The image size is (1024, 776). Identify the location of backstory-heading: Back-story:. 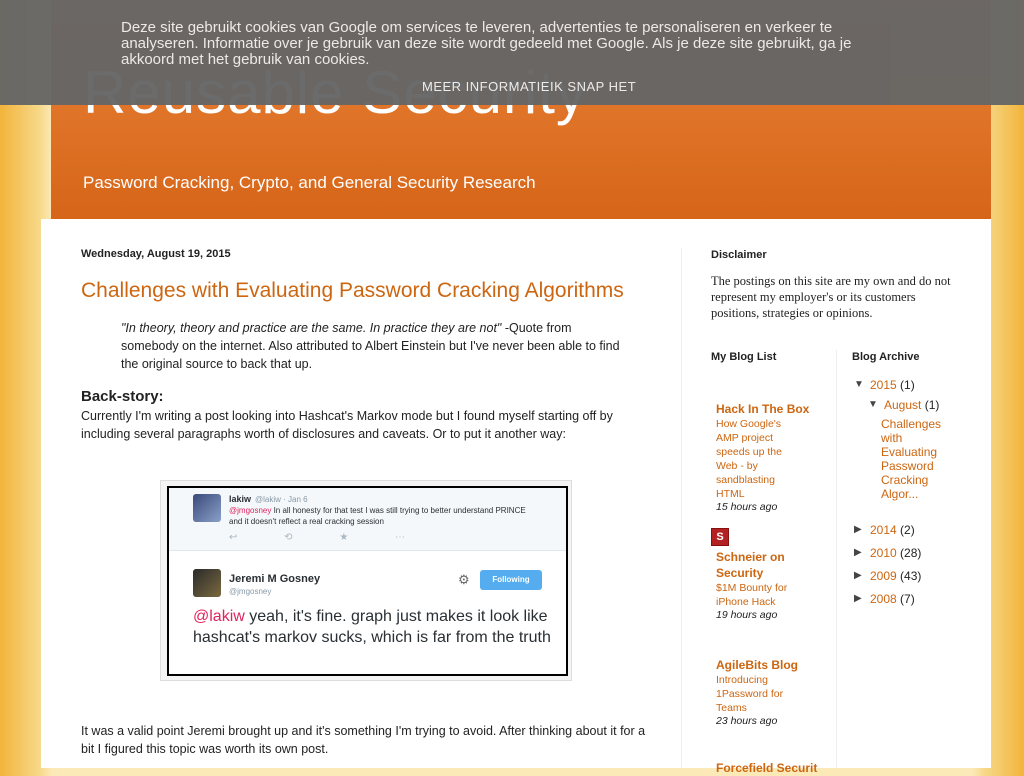
(122, 396).